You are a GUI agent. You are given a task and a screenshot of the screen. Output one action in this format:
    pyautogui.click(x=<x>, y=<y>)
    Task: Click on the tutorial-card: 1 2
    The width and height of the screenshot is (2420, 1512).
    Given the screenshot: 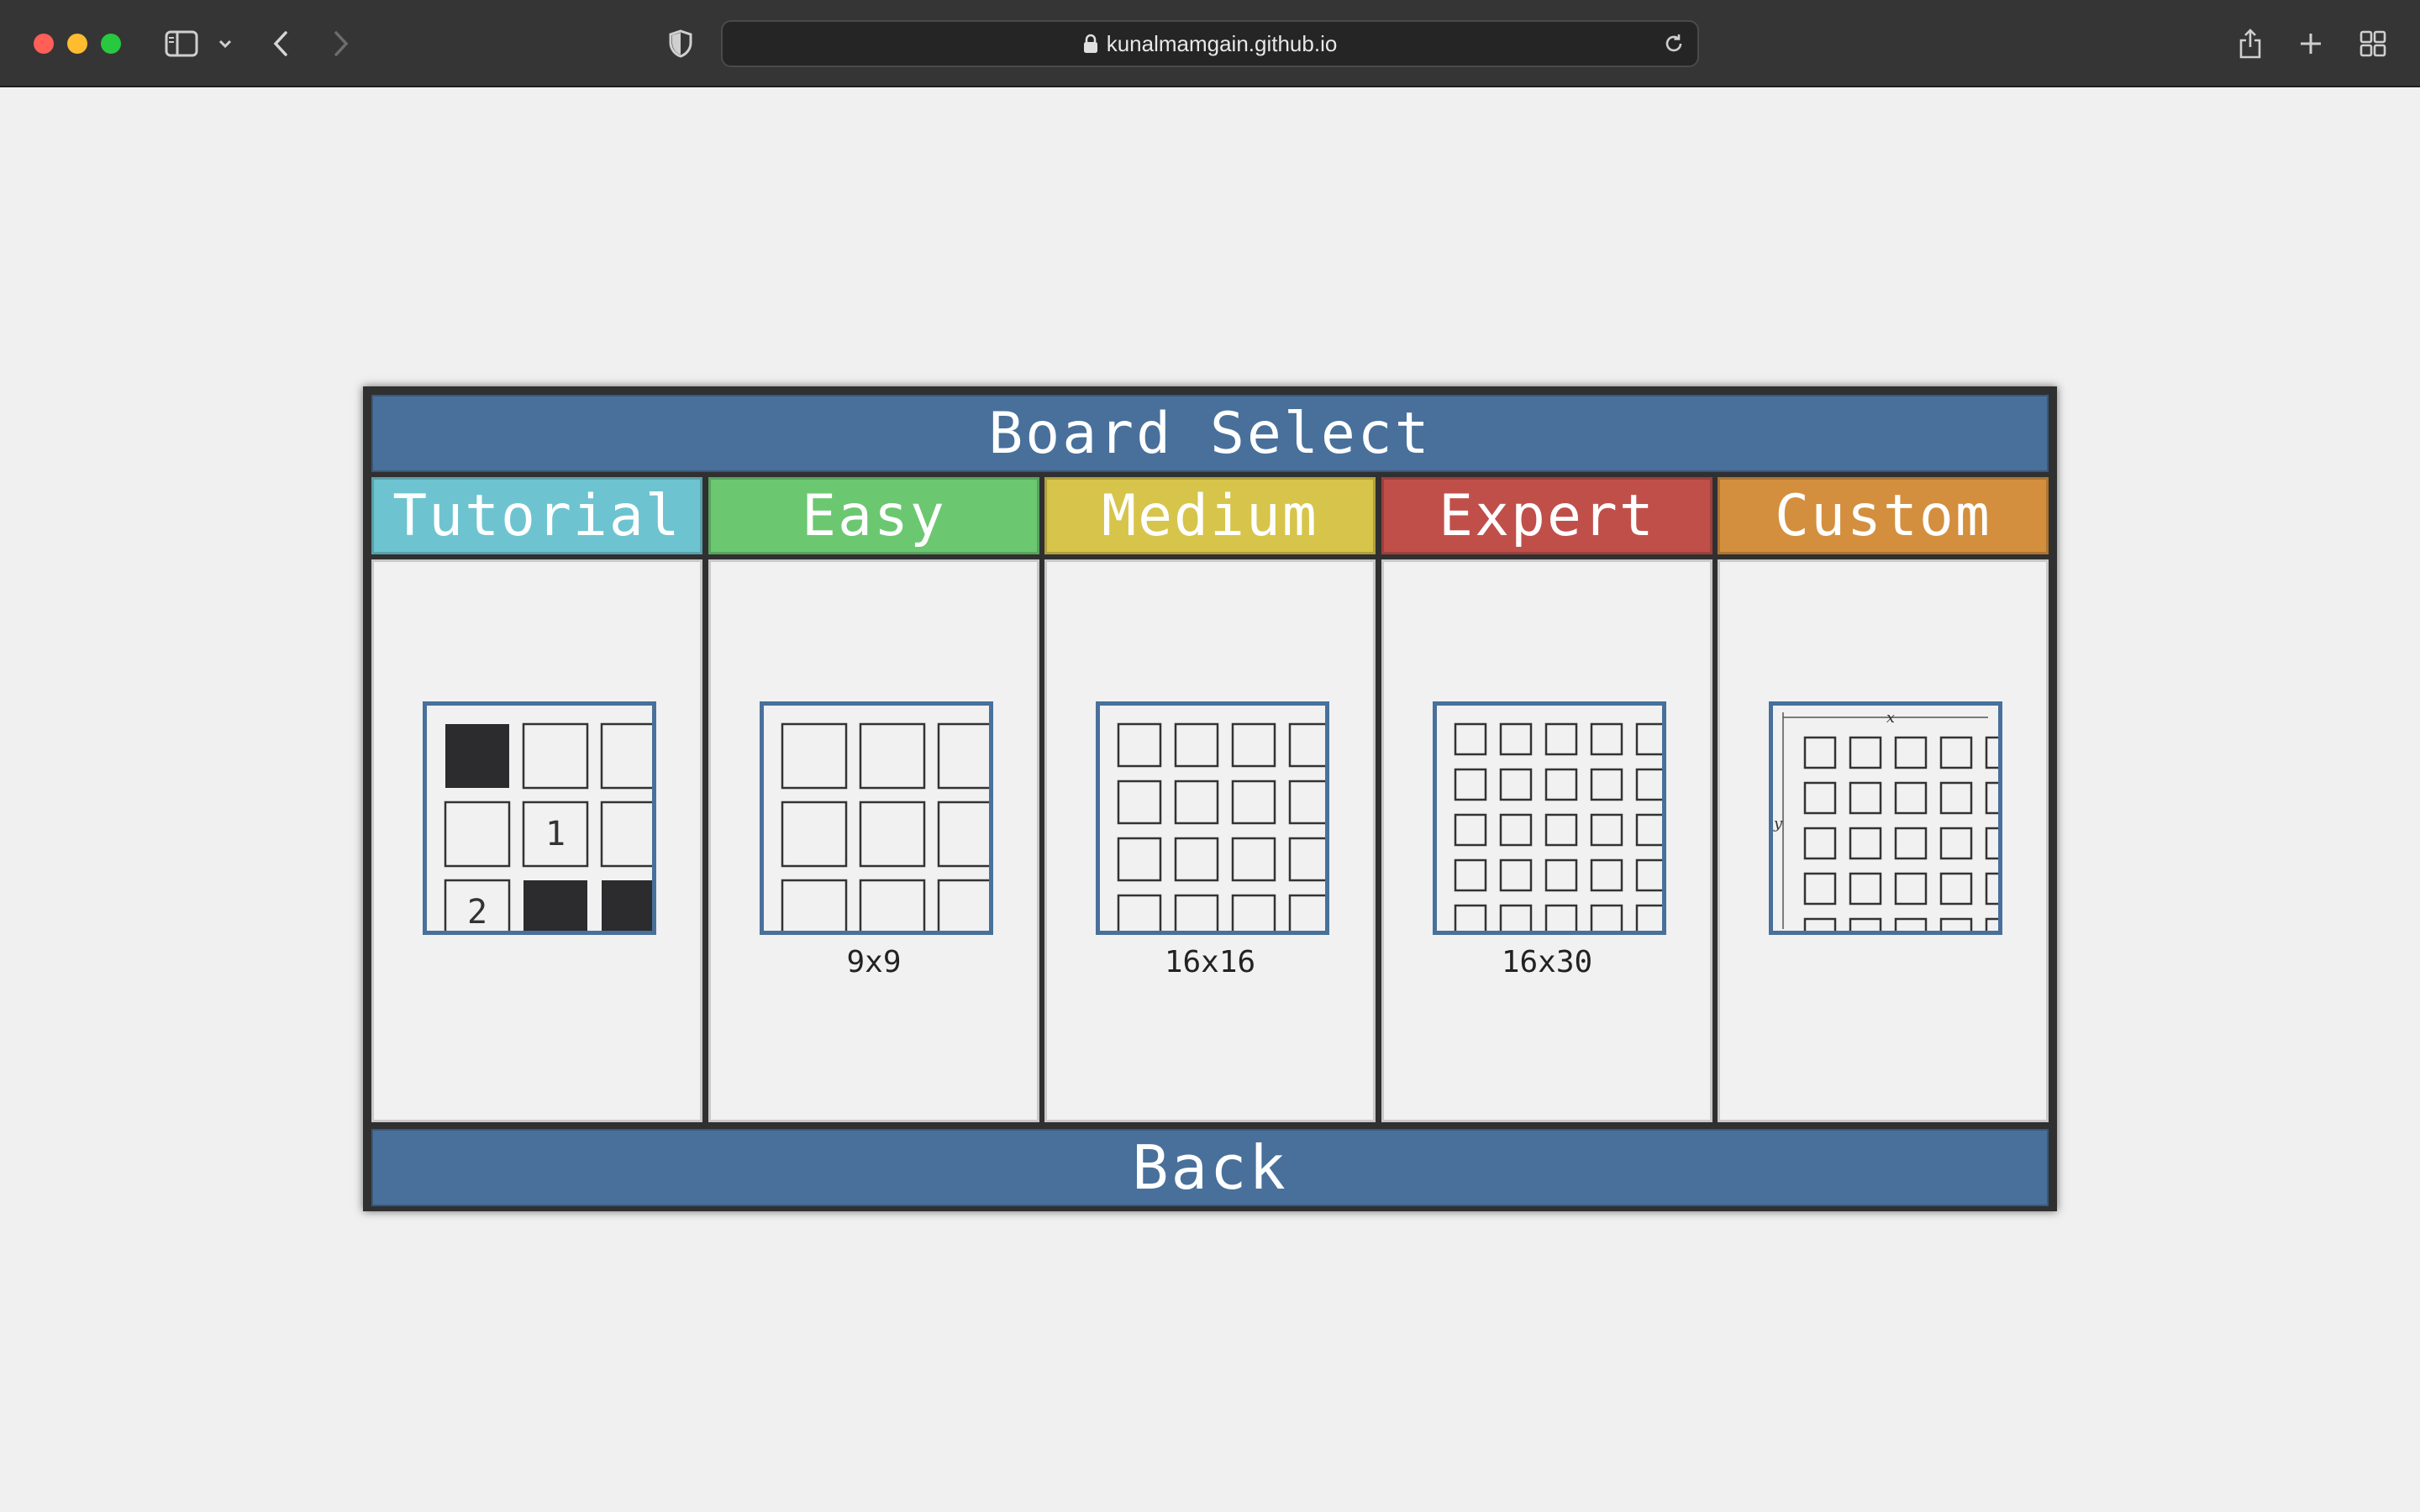 What is the action you would take?
    pyautogui.click(x=537, y=840)
    